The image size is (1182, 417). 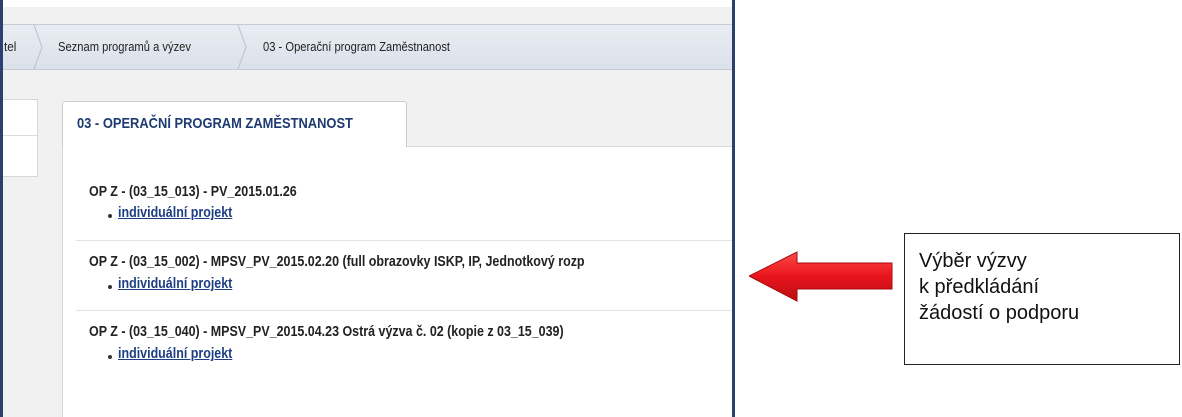 What do you see at coordinates (973, 261) in the screenshot?
I see `callout-line: Výběr výzvy` at bounding box center [973, 261].